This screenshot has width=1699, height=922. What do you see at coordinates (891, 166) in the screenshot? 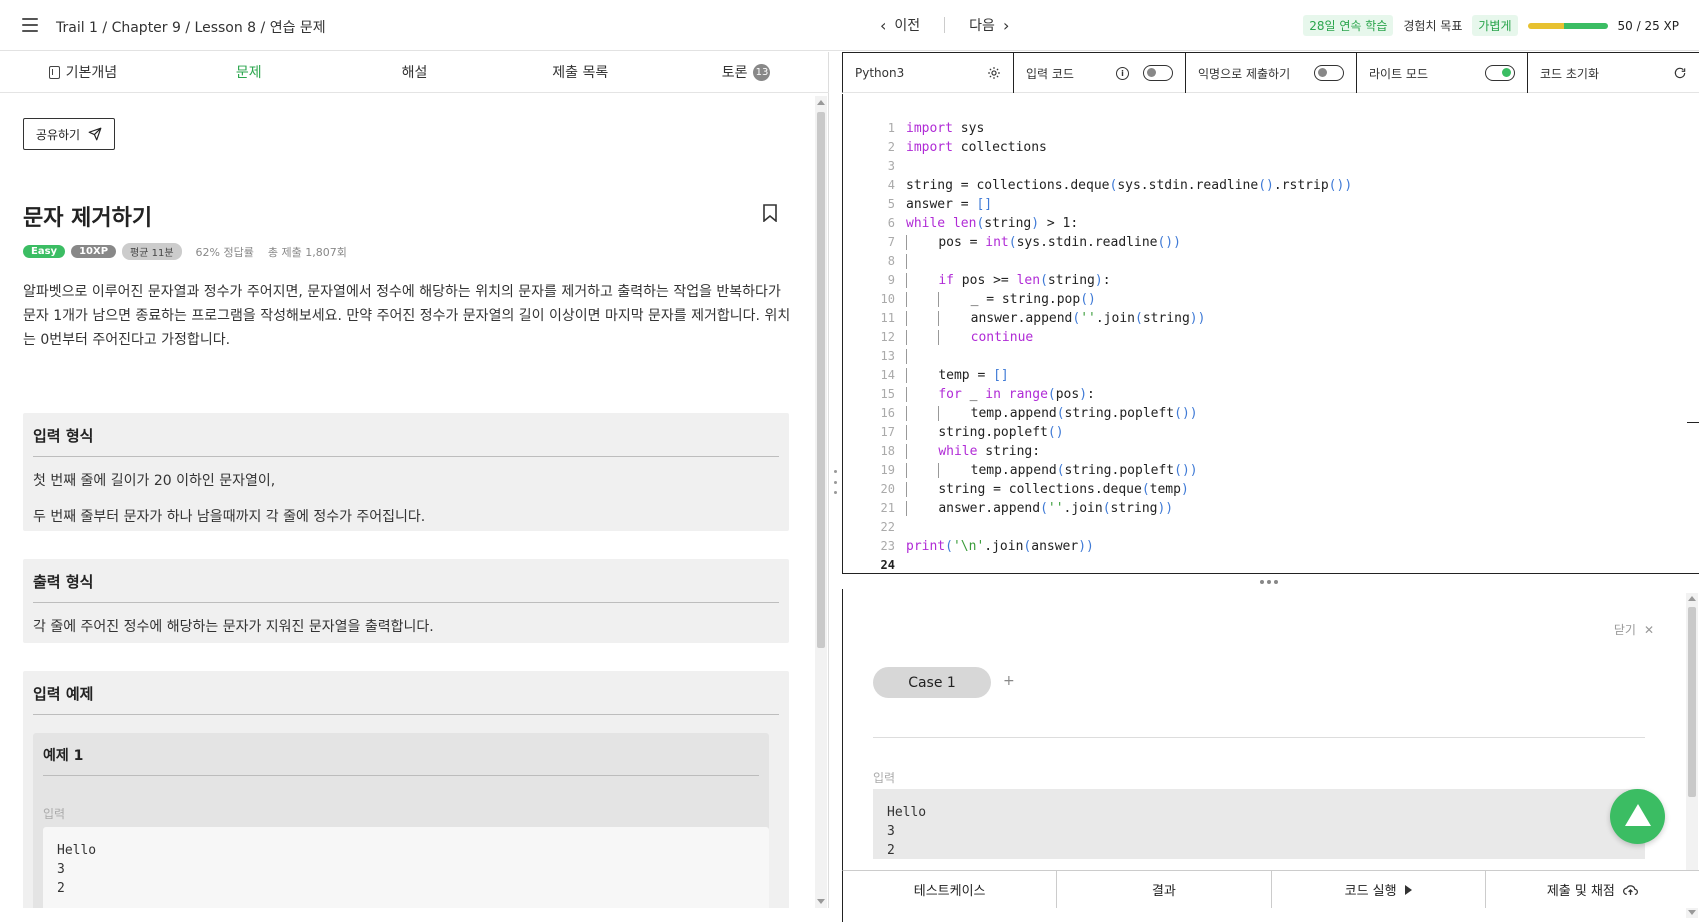
I see `line-number: 3` at bounding box center [891, 166].